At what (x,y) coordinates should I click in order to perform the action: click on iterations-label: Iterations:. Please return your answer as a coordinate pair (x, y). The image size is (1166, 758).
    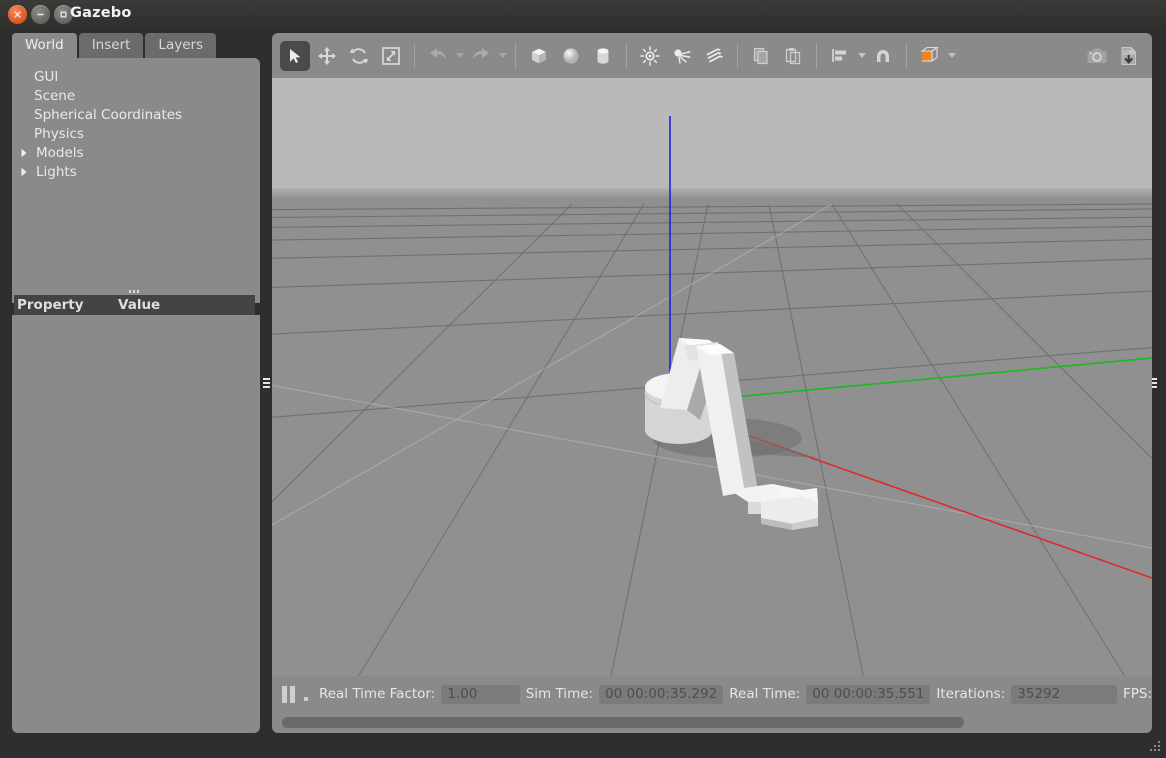
    Looking at the image, I should click on (971, 694).